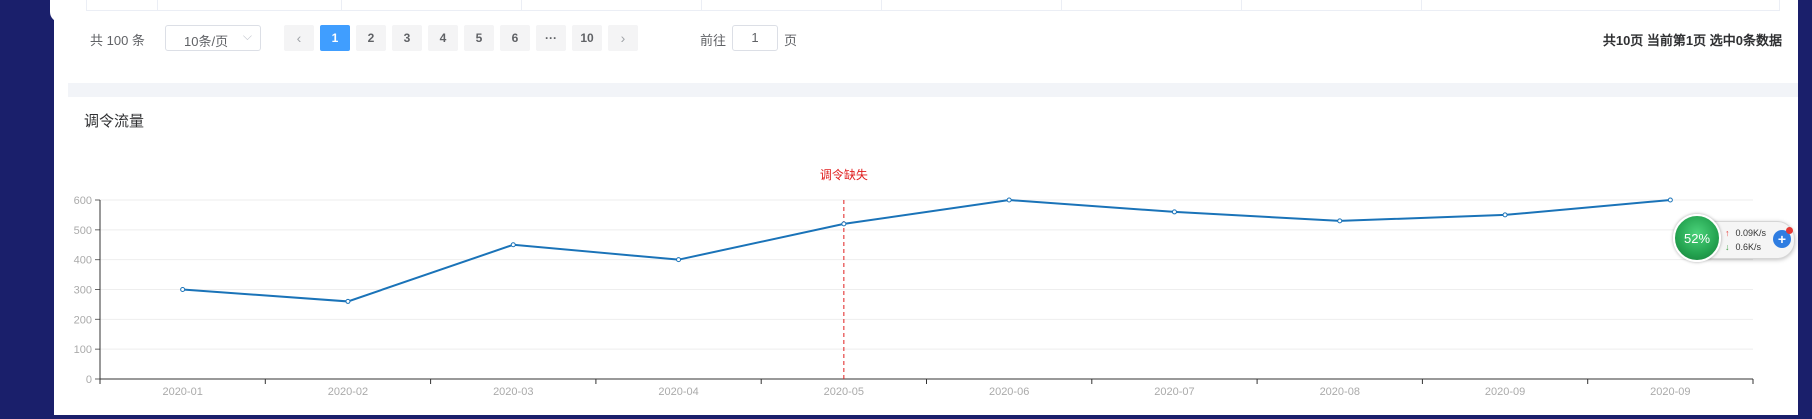  I want to click on more-pages-button: ···, so click(551, 38).